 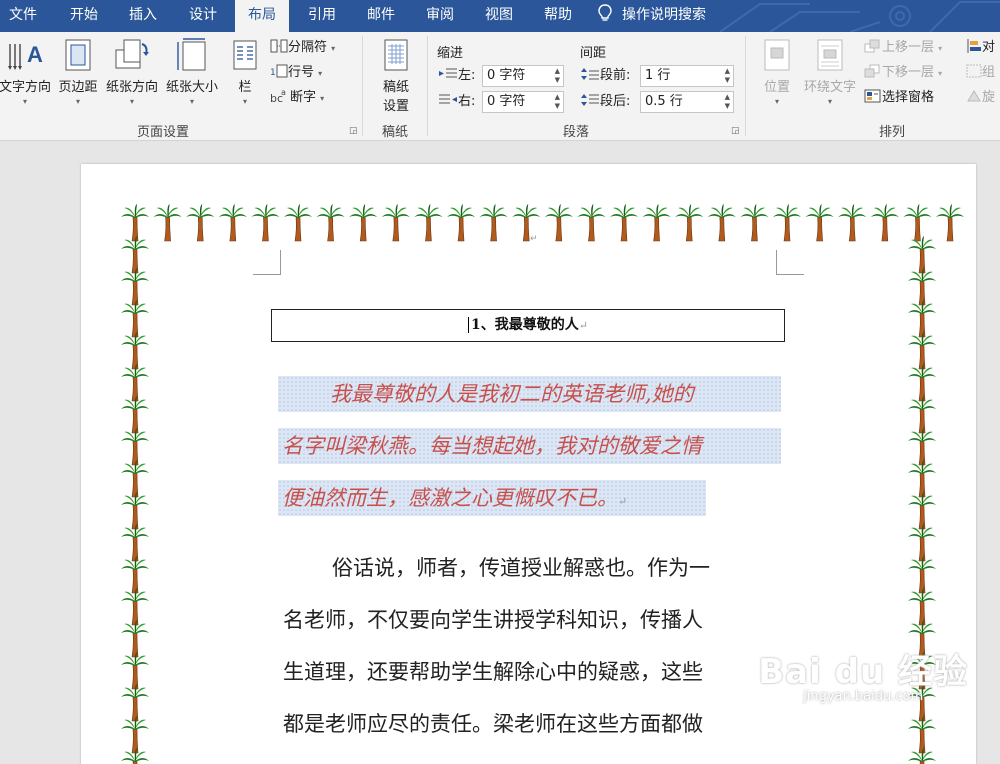 I want to click on text-direction-label: 文字方向, so click(x=25, y=87).